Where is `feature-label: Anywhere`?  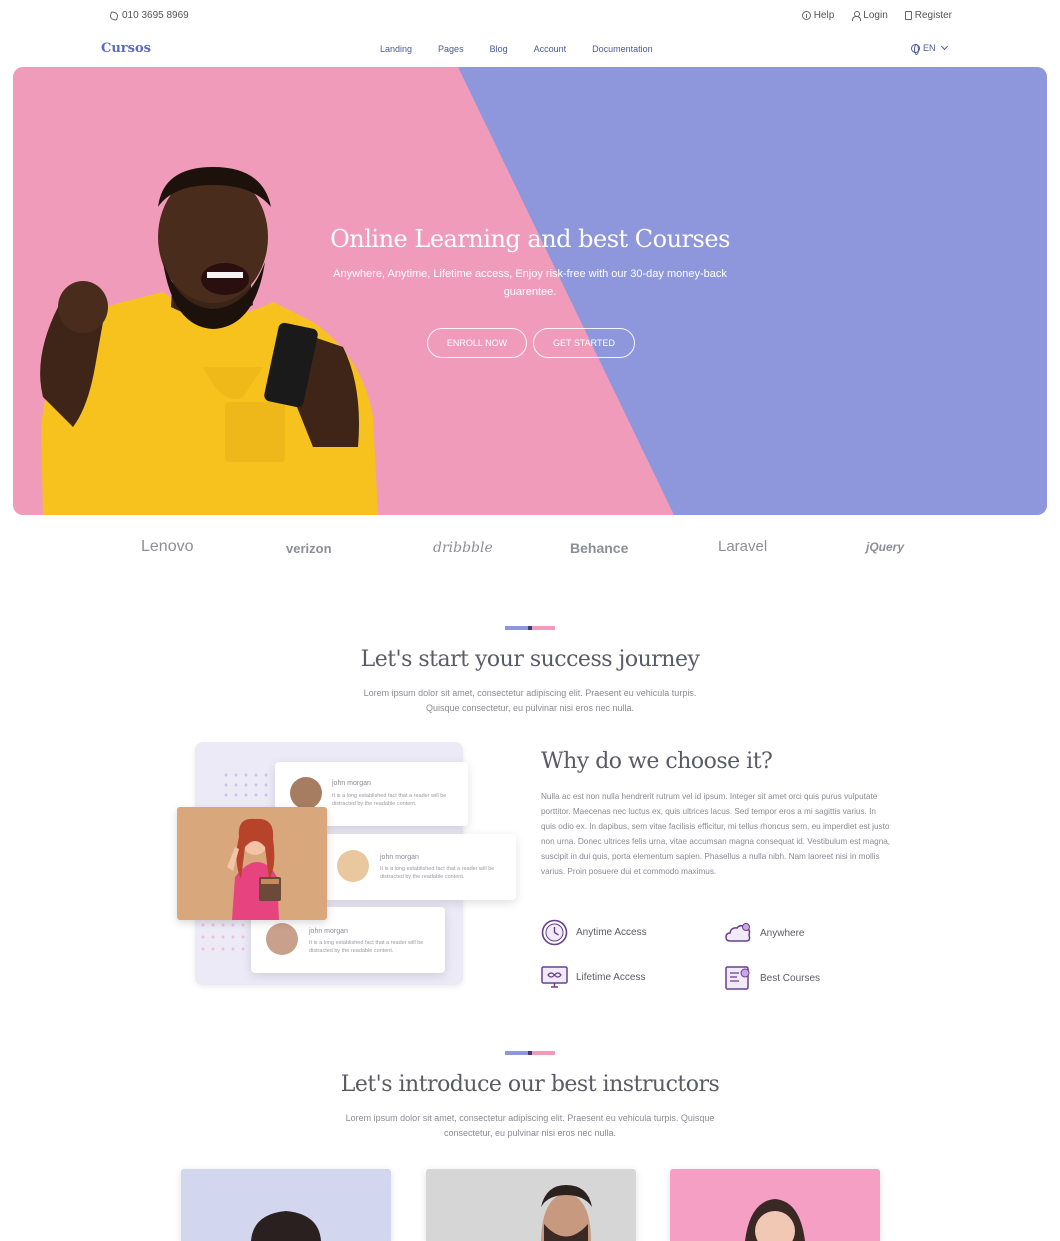 feature-label: Anywhere is located at coordinates (782, 933).